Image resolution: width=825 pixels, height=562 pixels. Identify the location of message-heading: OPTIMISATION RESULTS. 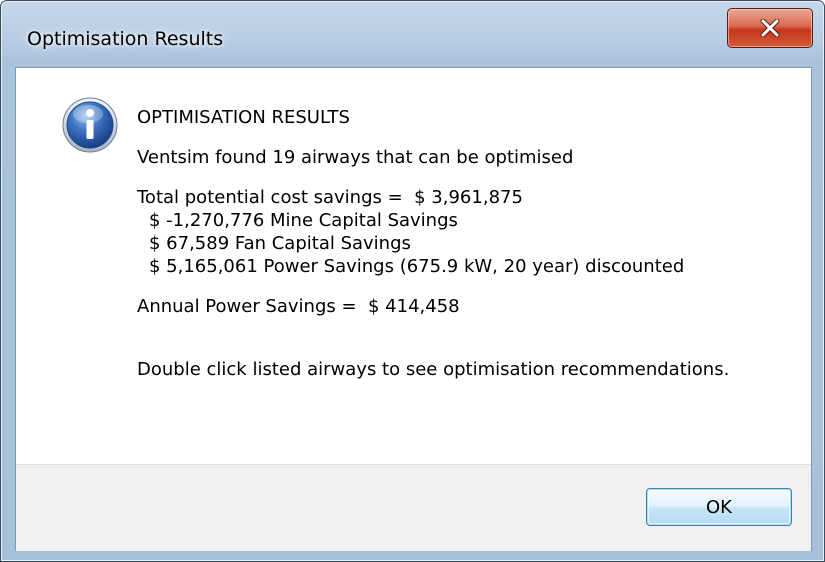
(243, 117).